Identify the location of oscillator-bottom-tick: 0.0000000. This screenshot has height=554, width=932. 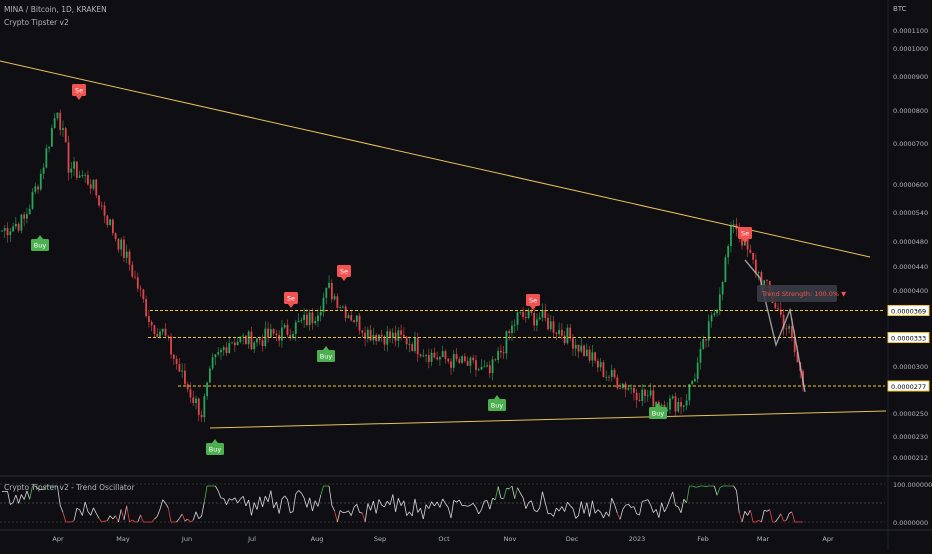
(910, 523).